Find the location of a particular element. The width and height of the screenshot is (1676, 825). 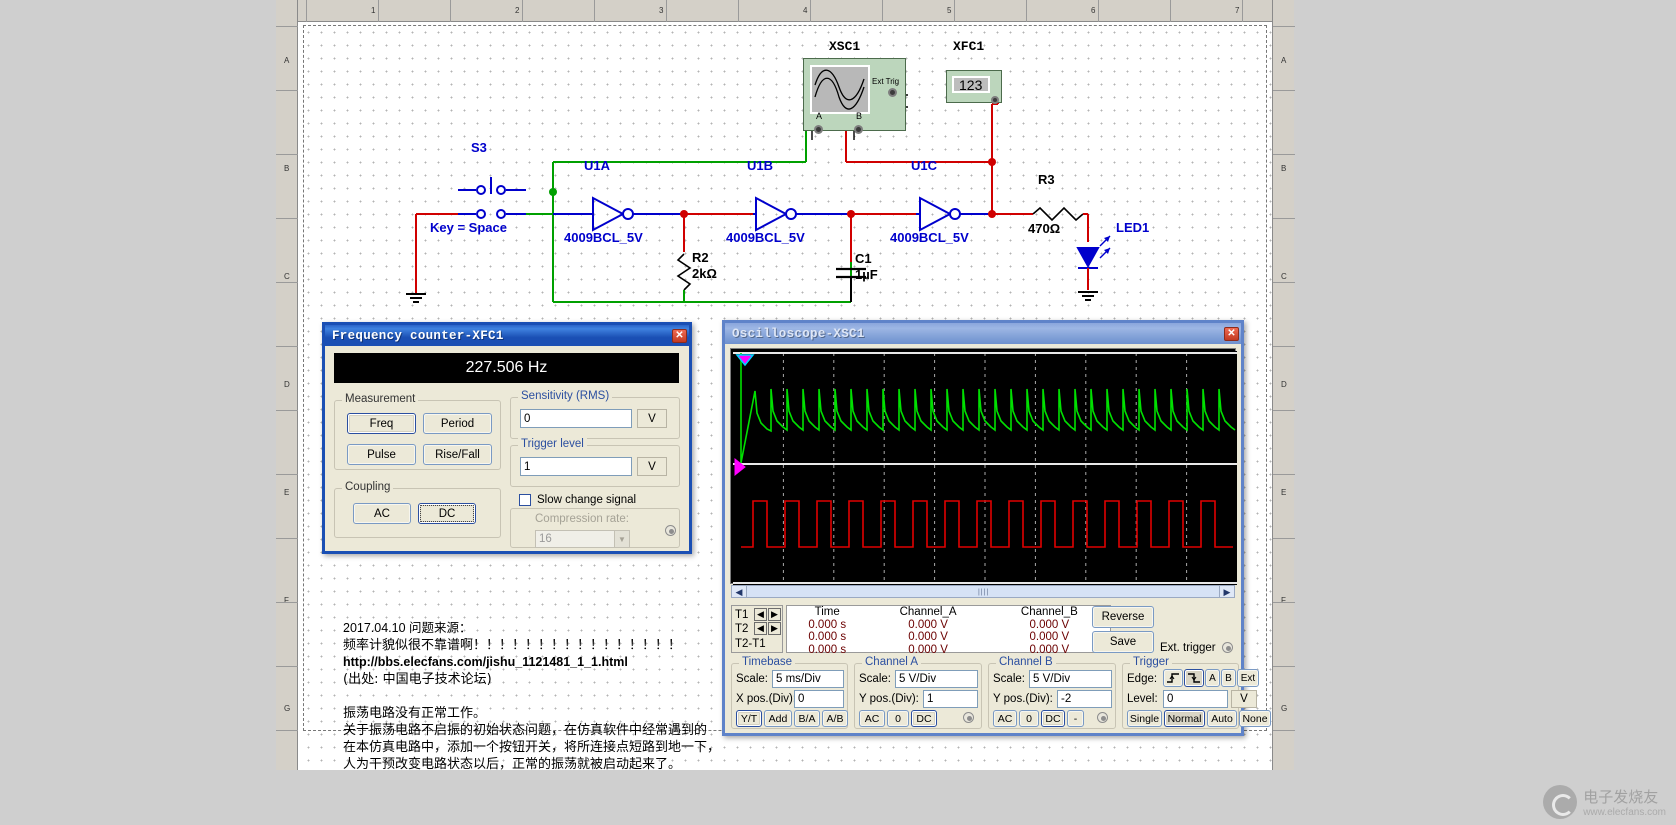

channel-a-ground-button: 0 is located at coordinates (898, 718).